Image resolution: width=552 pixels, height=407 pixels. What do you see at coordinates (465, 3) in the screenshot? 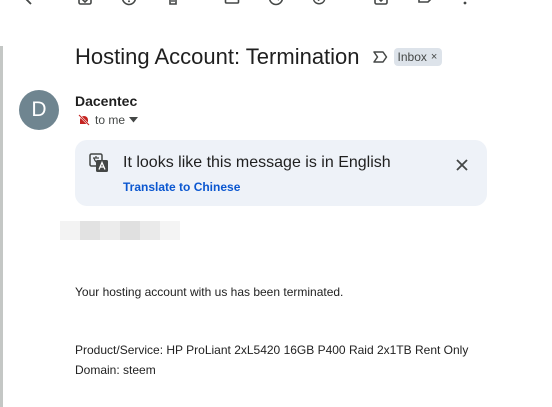
I see `more-options-icon` at bounding box center [465, 3].